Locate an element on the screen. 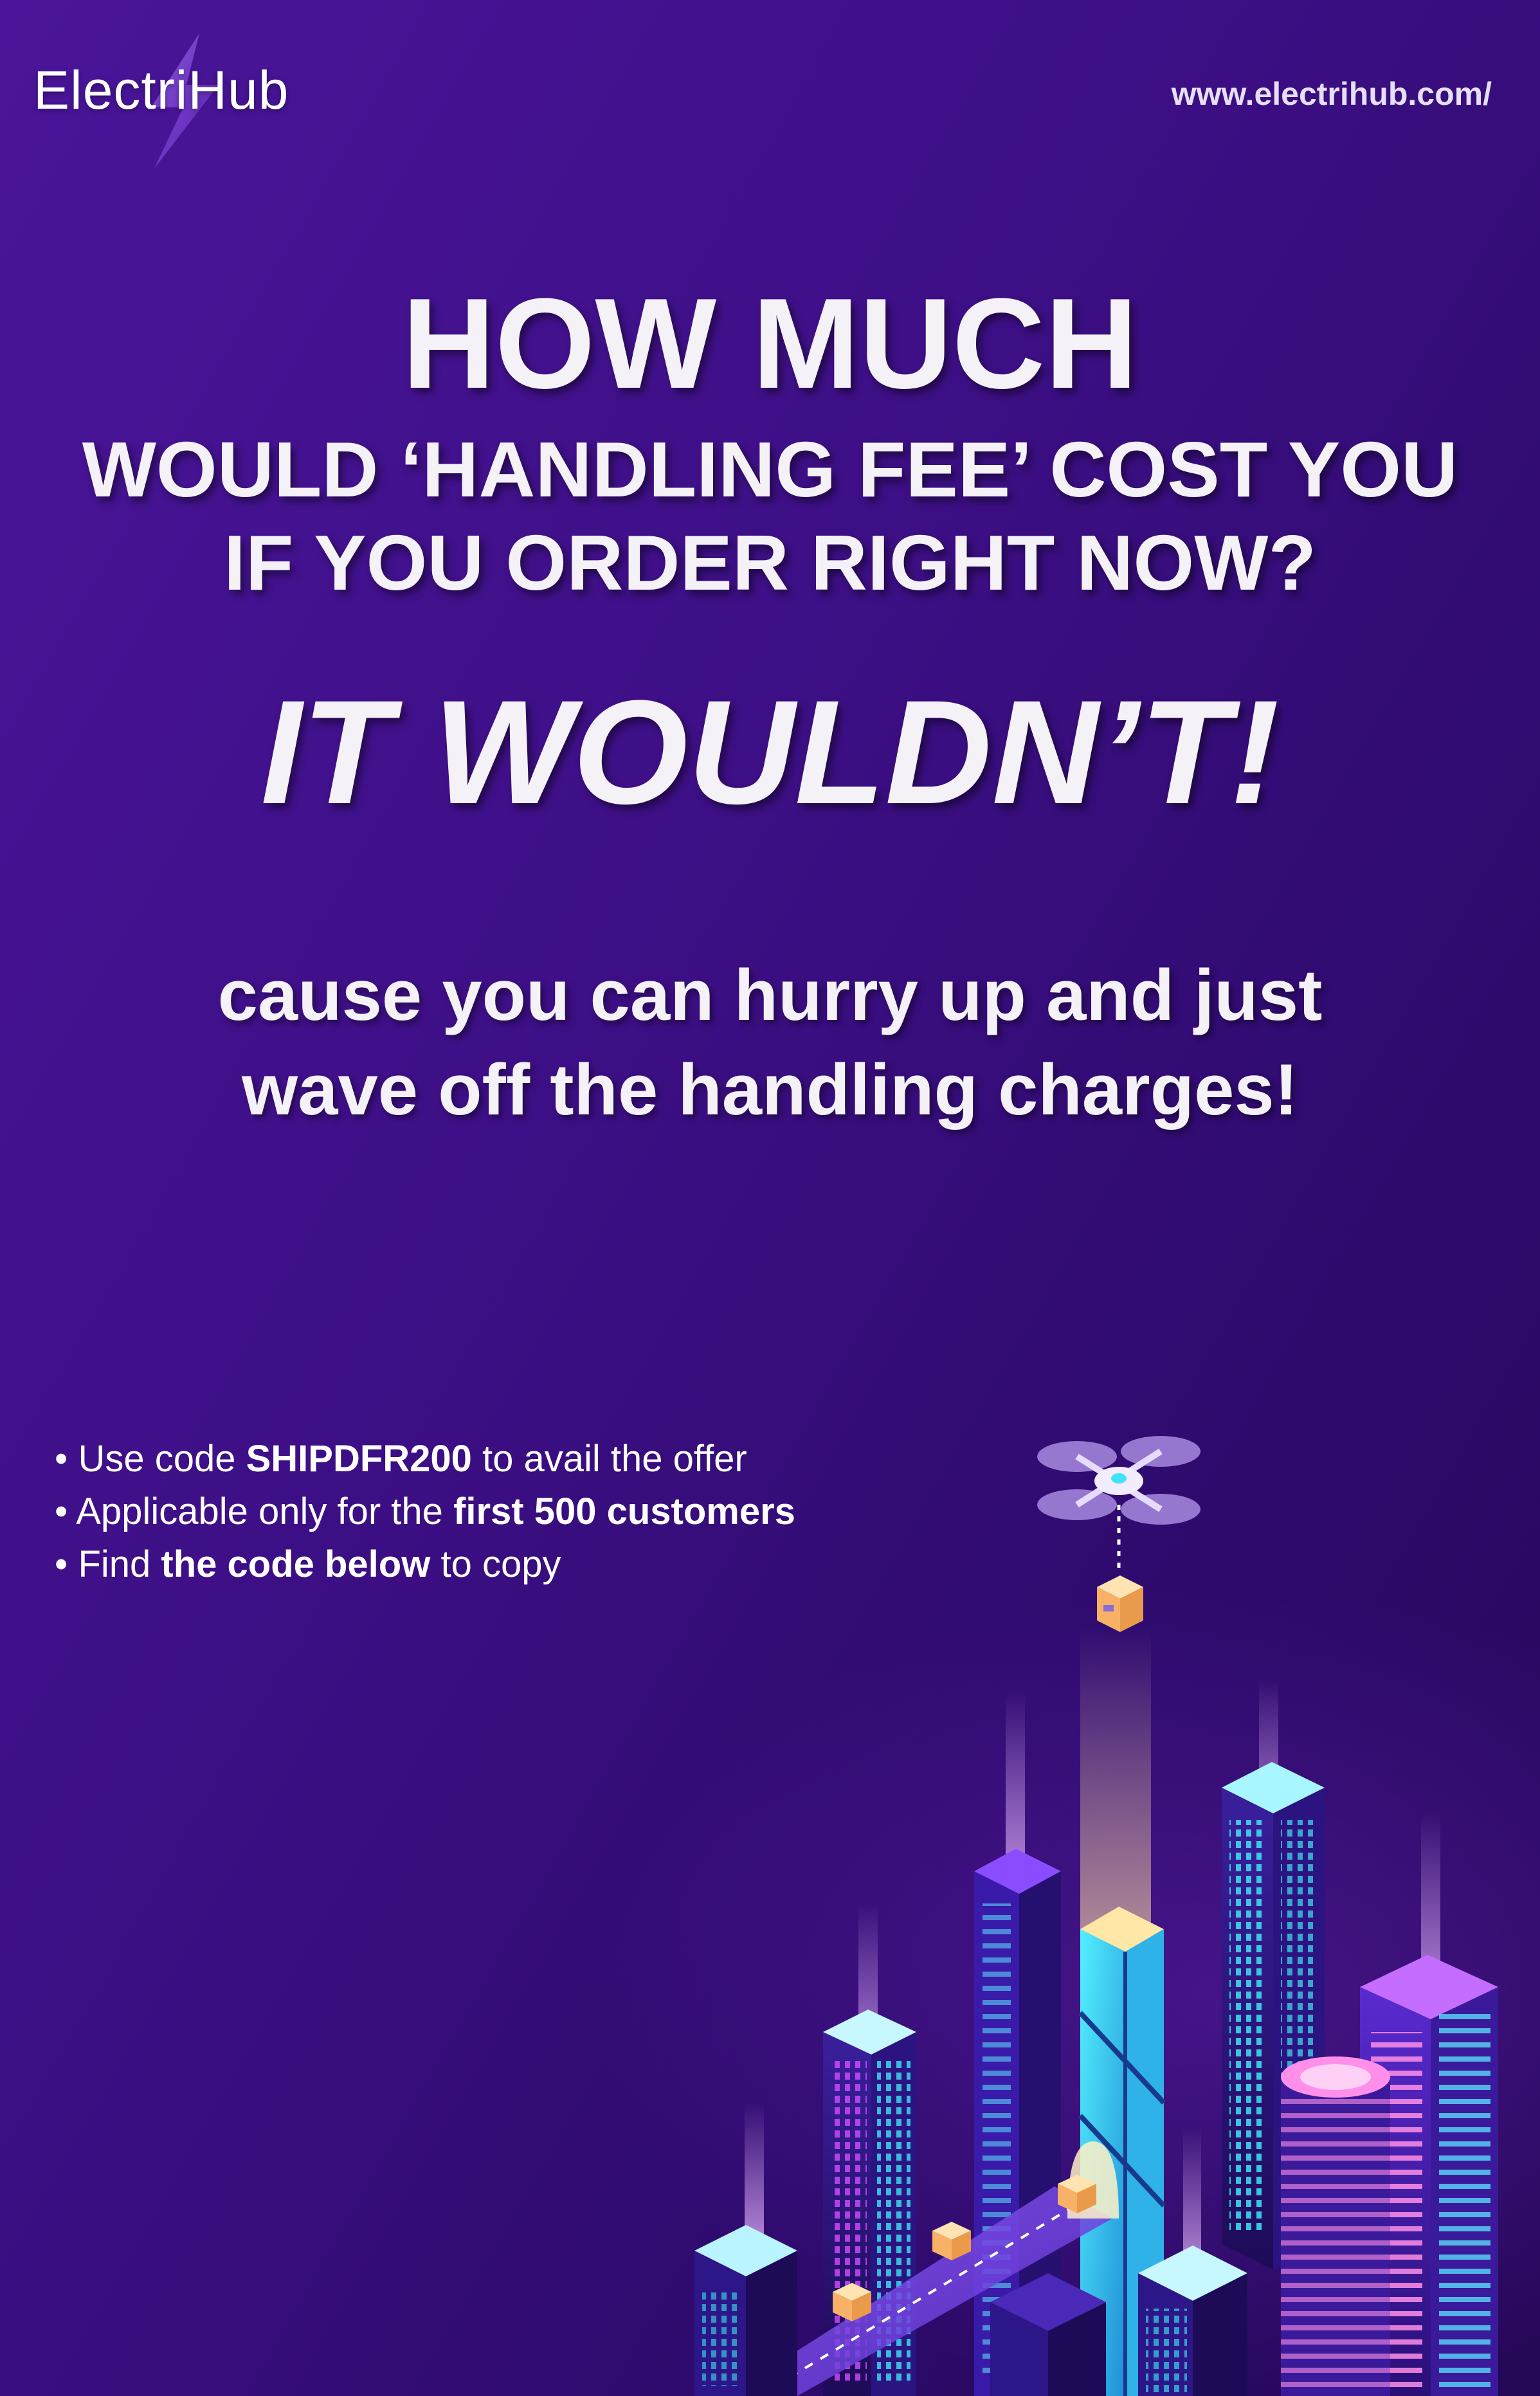 Image resolution: width=1540 pixels, height=2396 pixels. building-low-right is located at coordinates (1192, 2321).